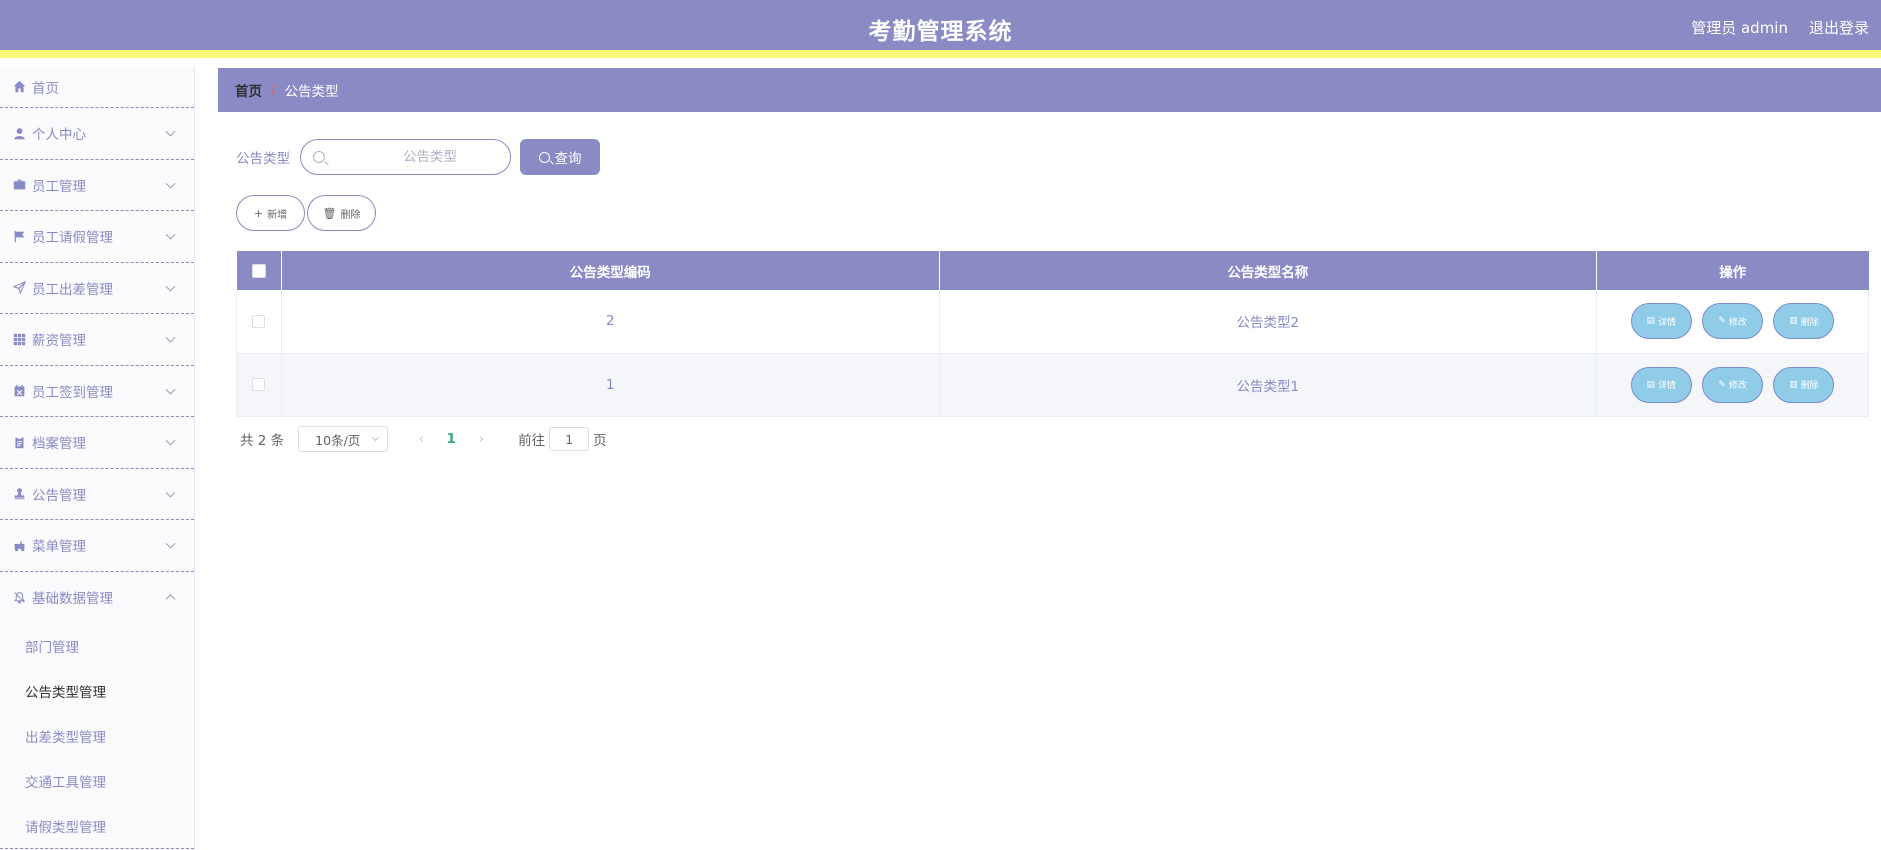 The width and height of the screenshot is (1881, 850). What do you see at coordinates (481, 439) in the screenshot?
I see `next-page-button: ›` at bounding box center [481, 439].